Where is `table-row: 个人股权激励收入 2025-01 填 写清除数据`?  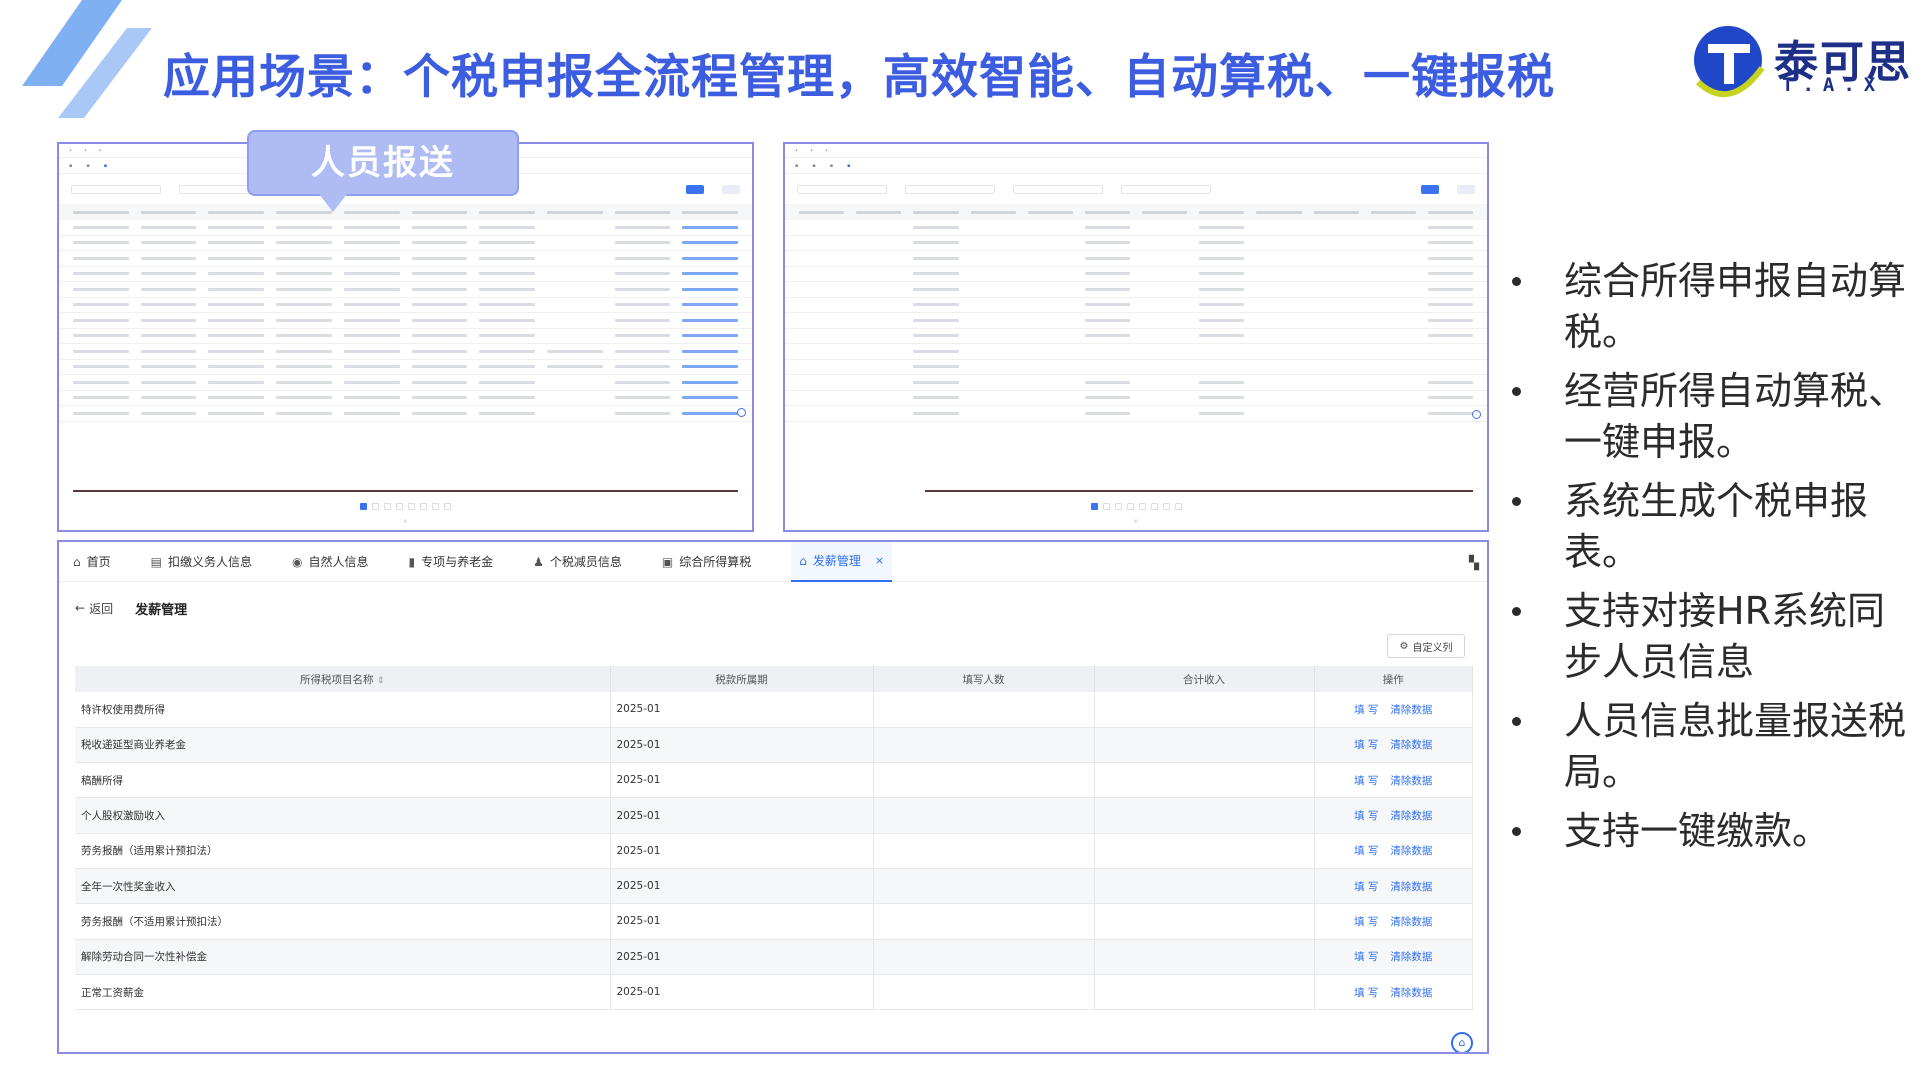 table-row: 个人股权激励收入 2025-01 填 写清除数据 is located at coordinates (774, 815).